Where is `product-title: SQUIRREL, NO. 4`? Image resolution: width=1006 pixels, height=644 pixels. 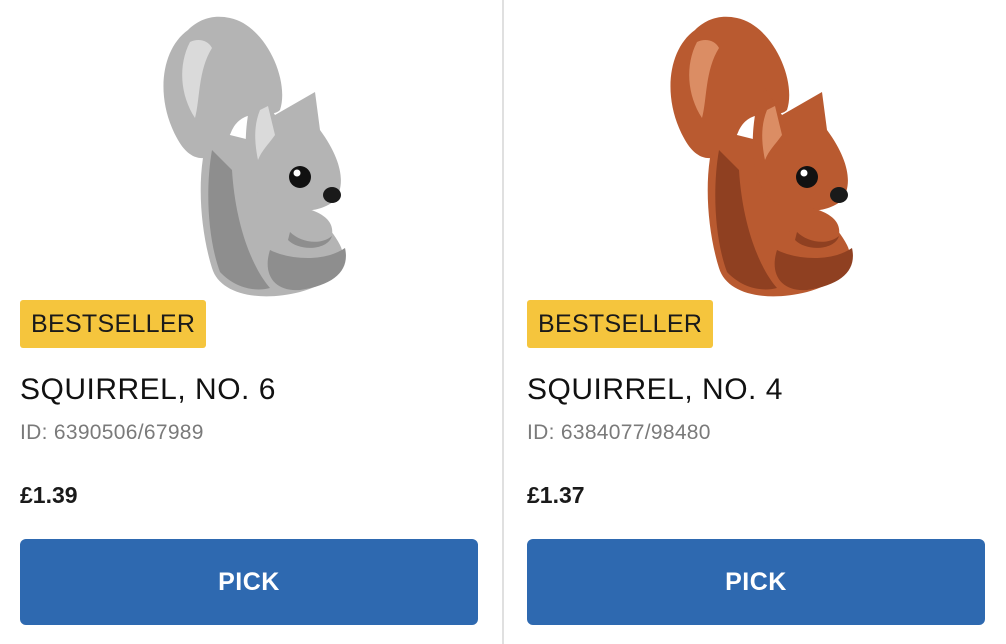
product-title: SQUIRREL, NO. 4 is located at coordinates (655, 390).